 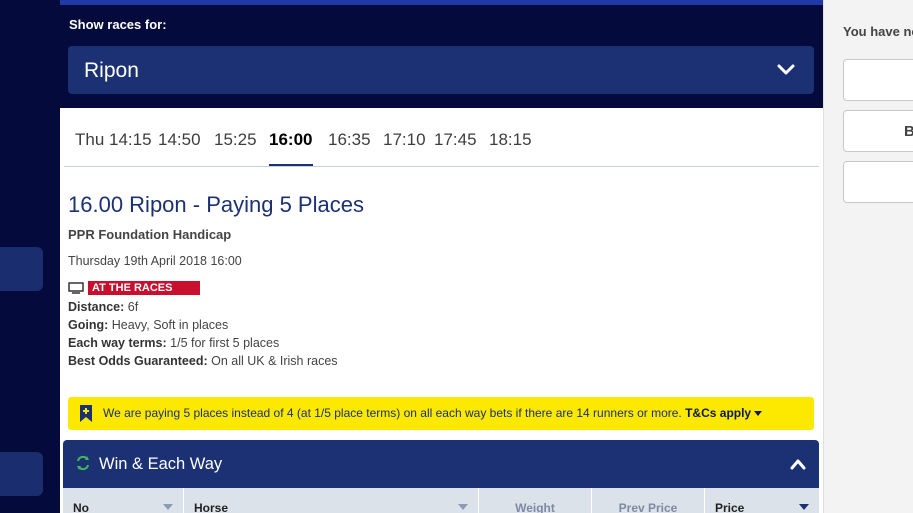 I want to click on distance-value: 6f, so click(x=133, y=307).